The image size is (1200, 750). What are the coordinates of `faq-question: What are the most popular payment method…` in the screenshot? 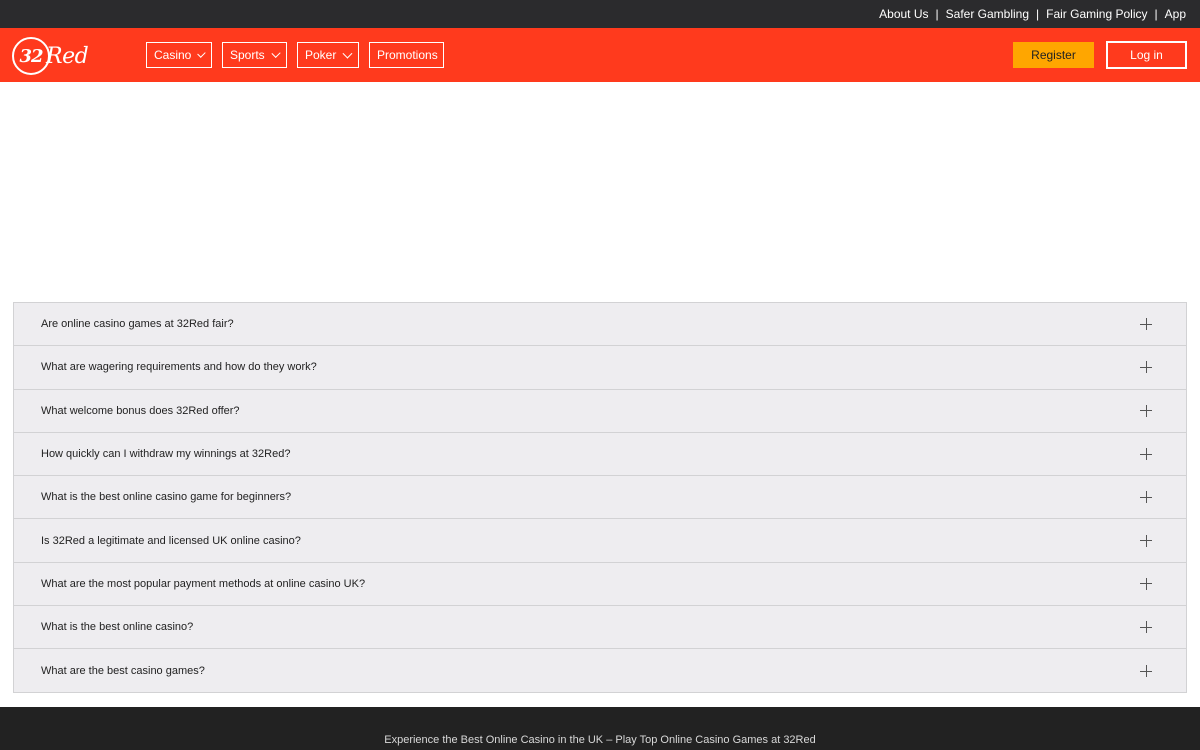 It's located at (203, 583).